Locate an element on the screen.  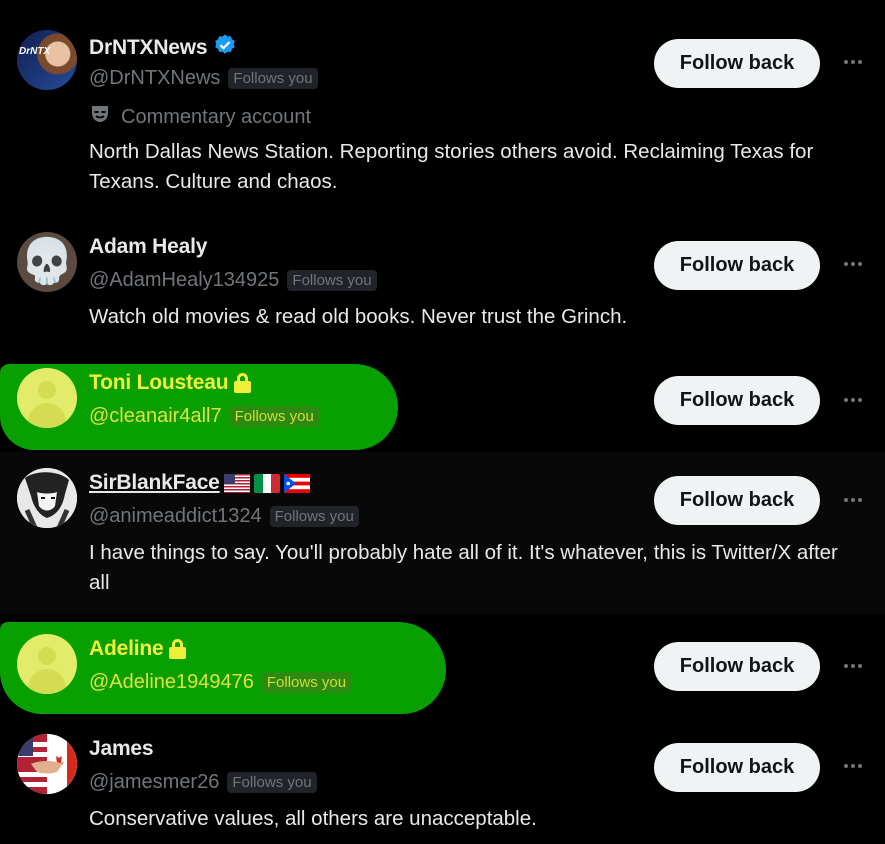
display-name: Adam Healy is located at coordinates (148, 247).